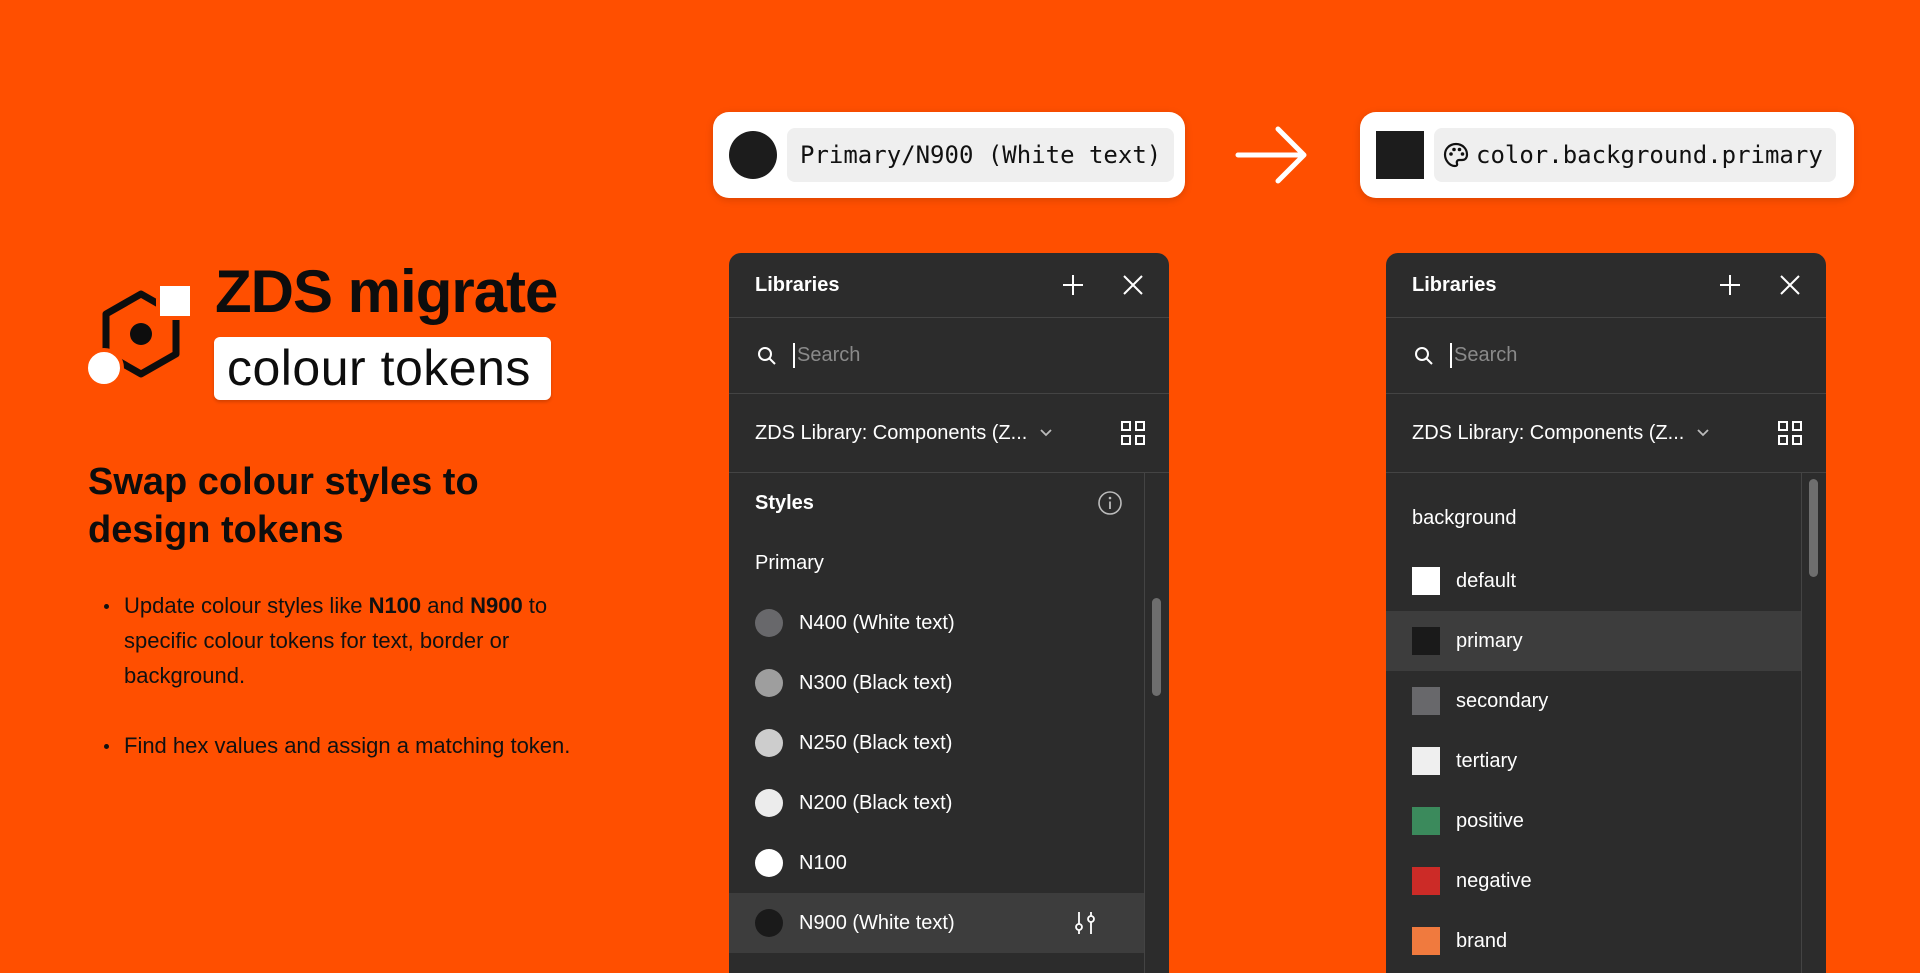  I want to click on token-item: tertiary, so click(1606, 761).